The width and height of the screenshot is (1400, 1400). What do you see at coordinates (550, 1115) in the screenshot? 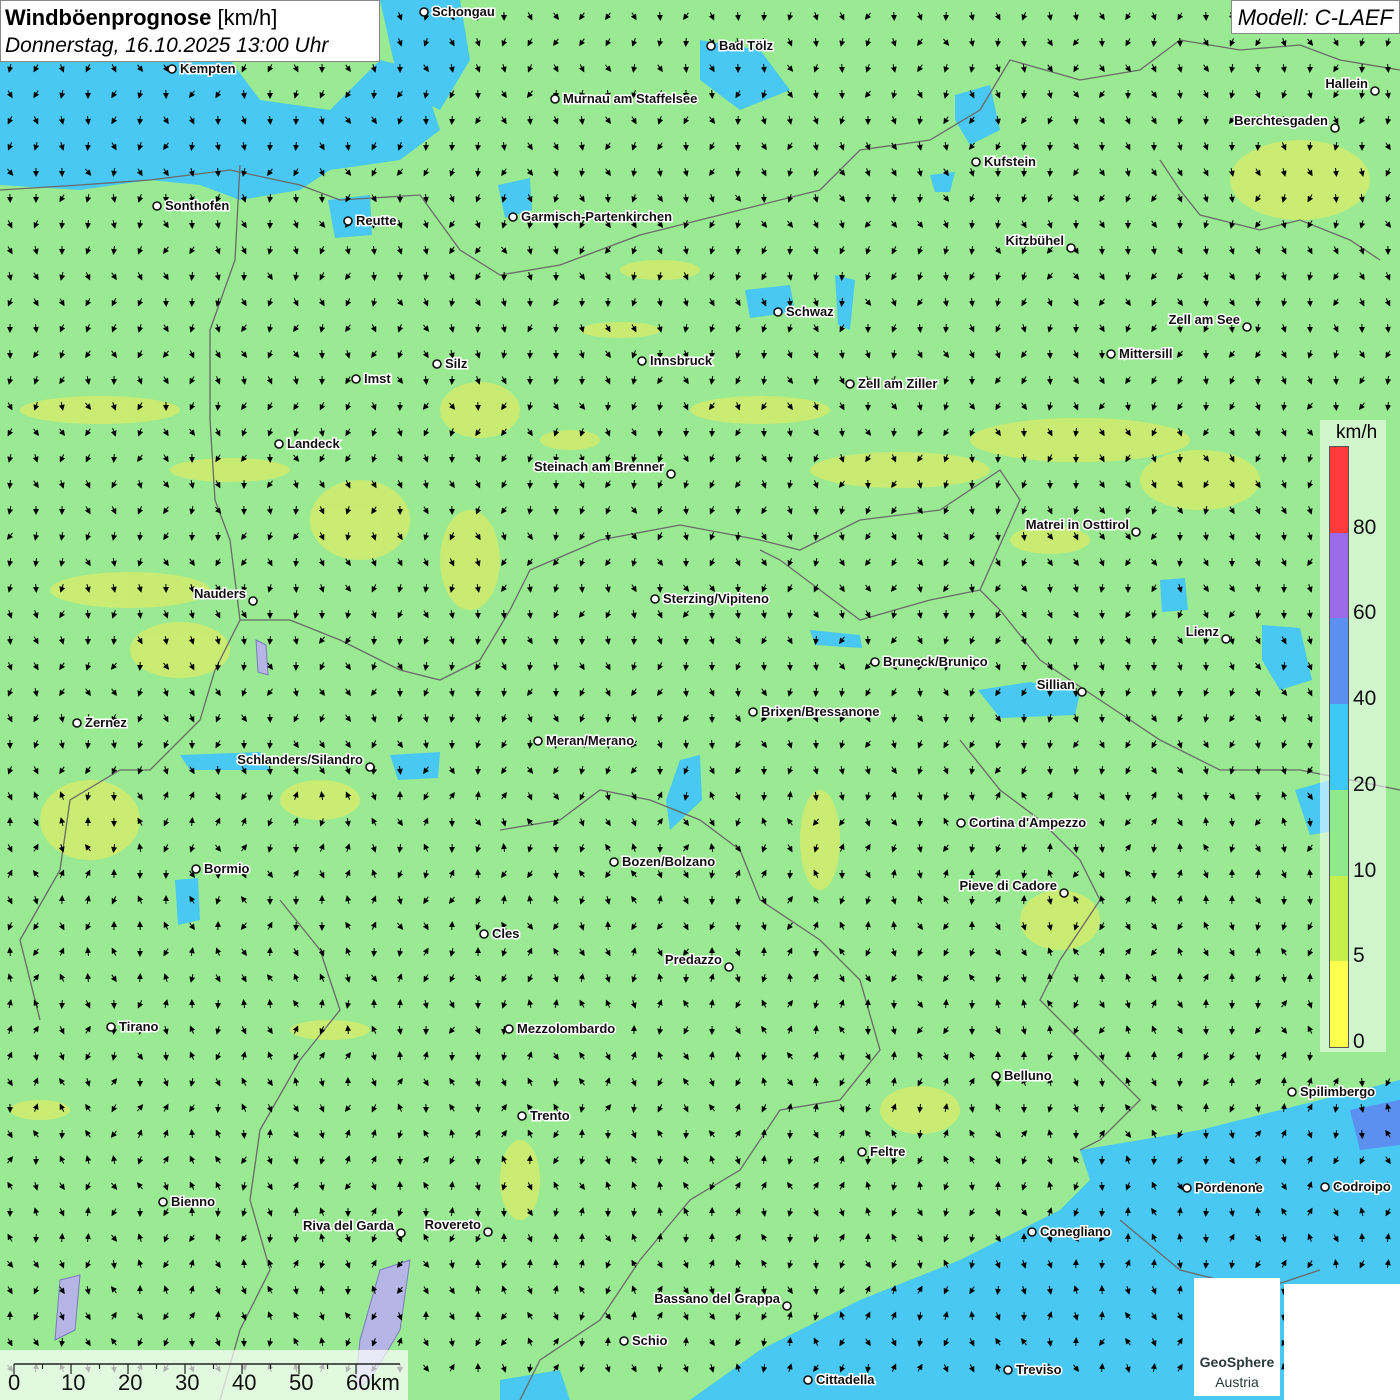
I see `city-label: Trento` at bounding box center [550, 1115].